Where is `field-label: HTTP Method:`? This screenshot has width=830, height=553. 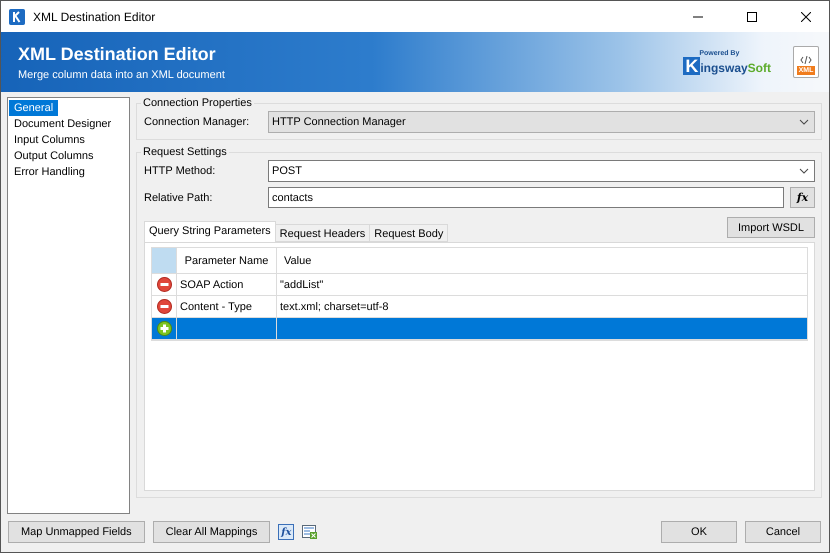
field-label: HTTP Method: is located at coordinates (180, 171).